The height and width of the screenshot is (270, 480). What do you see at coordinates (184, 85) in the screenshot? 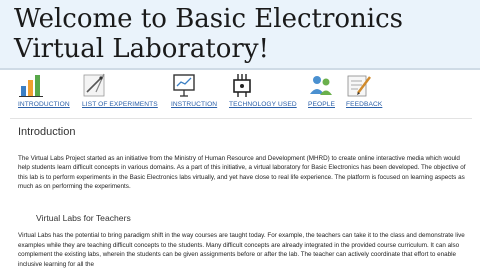
I see `presentation-board-icon` at bounding box center [184, 85].